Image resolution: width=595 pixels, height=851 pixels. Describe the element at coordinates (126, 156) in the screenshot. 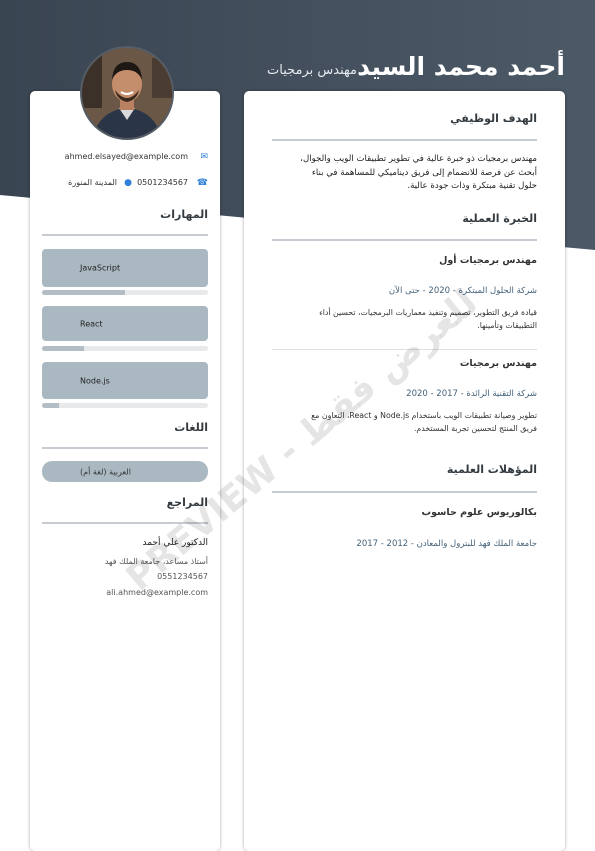

I see `contact-email: ahmed.elsayed@example.com` at that location.